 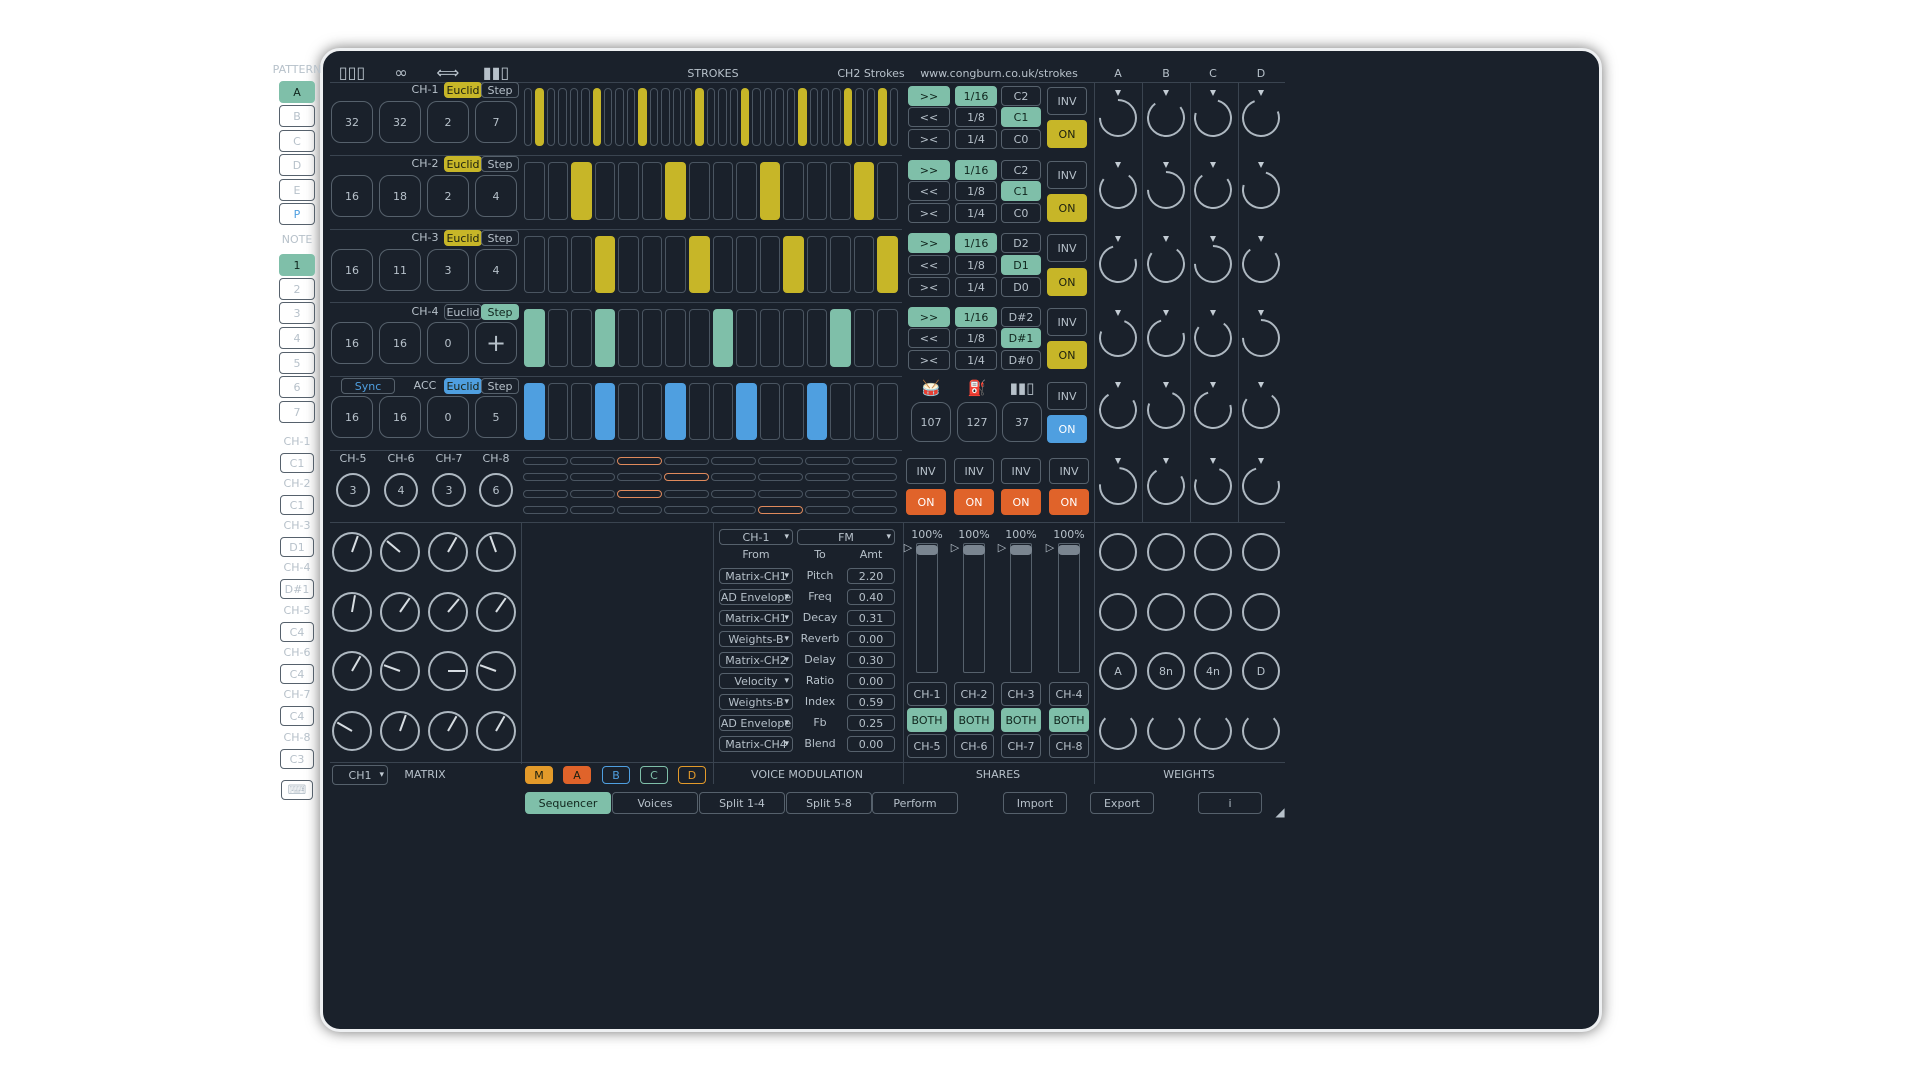 I want to click on note-select-3-2: D#0, so click(x=1021, y=360).